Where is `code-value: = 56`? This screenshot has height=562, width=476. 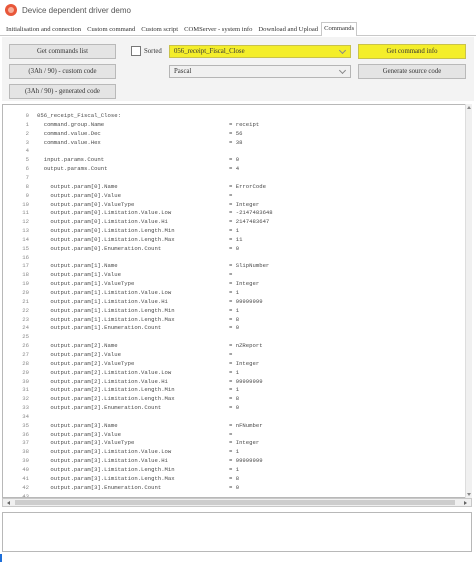 code-value: = 56 is located at coordinates (236, 133).